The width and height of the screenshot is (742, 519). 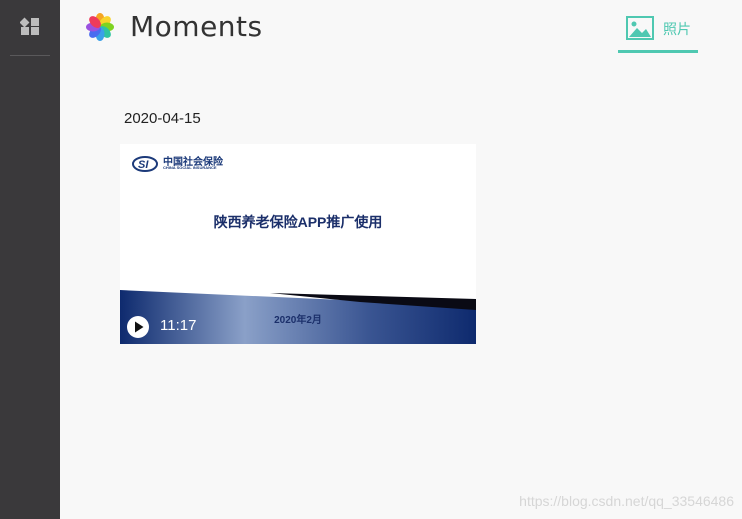 I want to click on tab-photos: 照片, so click(x=658, y=34).